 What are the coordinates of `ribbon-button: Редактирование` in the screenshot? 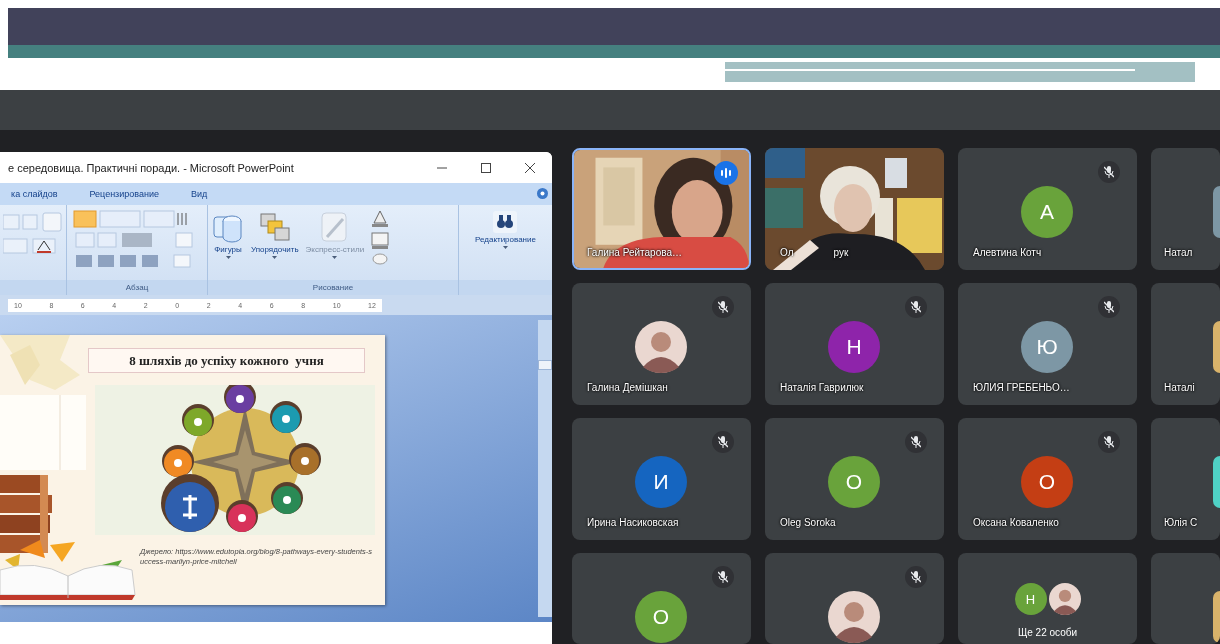 It's located at (505, 230).